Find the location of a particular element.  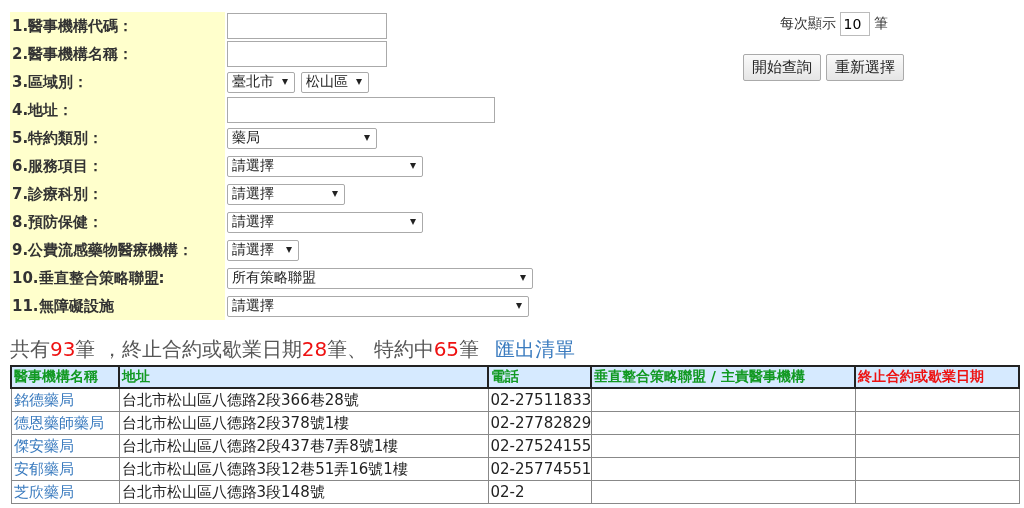

table-cell: 02-25774551 is located at coordinates (539, 469).